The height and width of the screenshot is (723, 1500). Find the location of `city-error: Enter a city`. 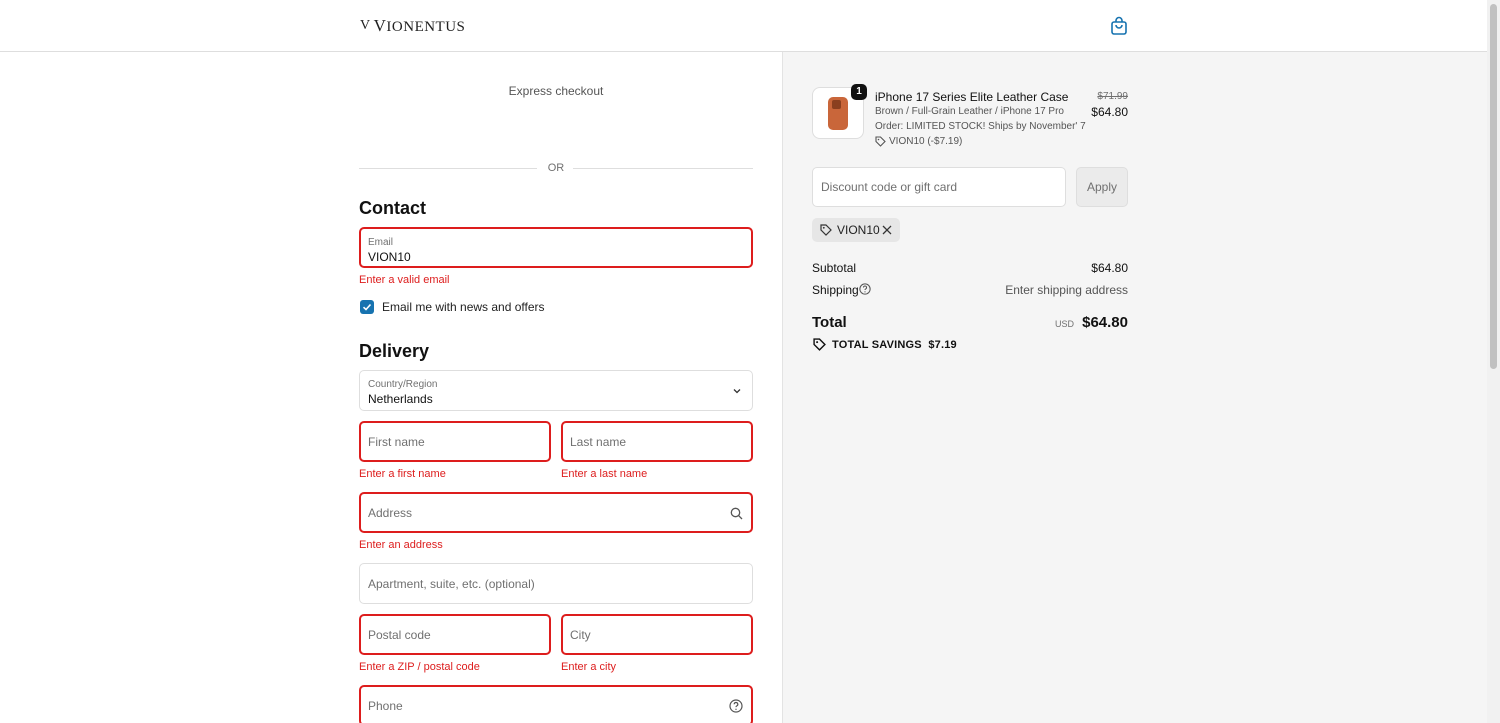

city-error: Enter a city is located at coordinates (589, 667).